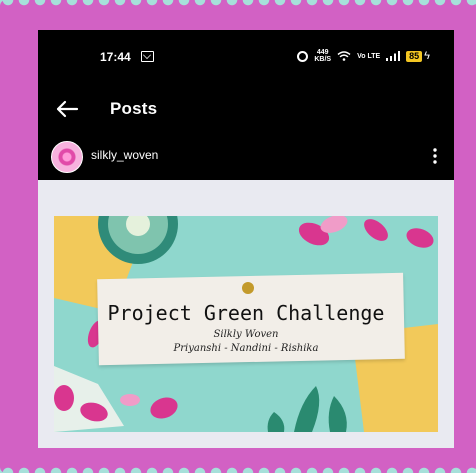 The image size is (476, 473). Describe the element at coordinates (248, 288) in the screenshot. I see `pin-icon` at that location.